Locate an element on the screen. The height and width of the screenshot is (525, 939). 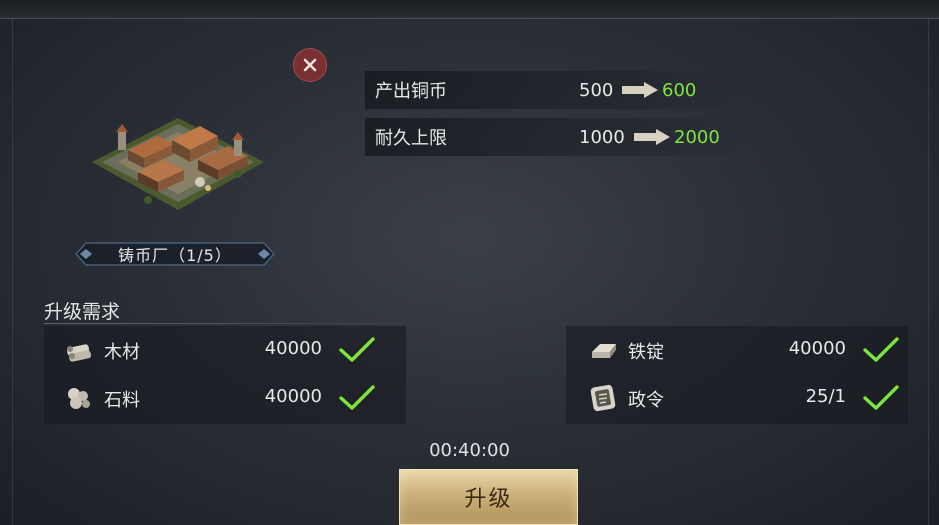
stat-label: 产出铜币 is located at coordinates (411, 91).